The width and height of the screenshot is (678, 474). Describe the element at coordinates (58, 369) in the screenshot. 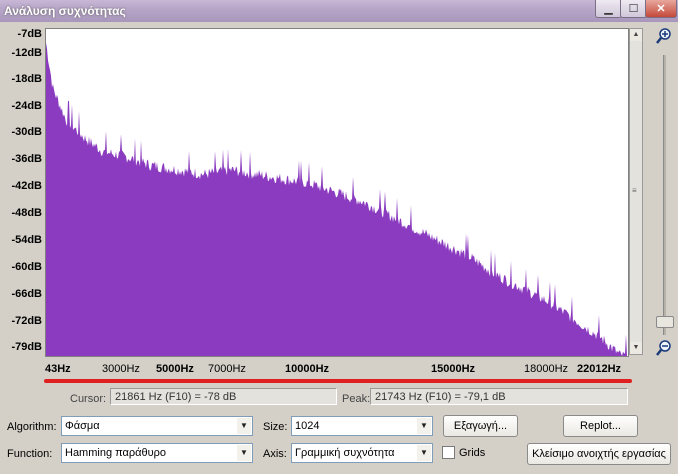

I see `x-tick-label: 43Hz` at that location.